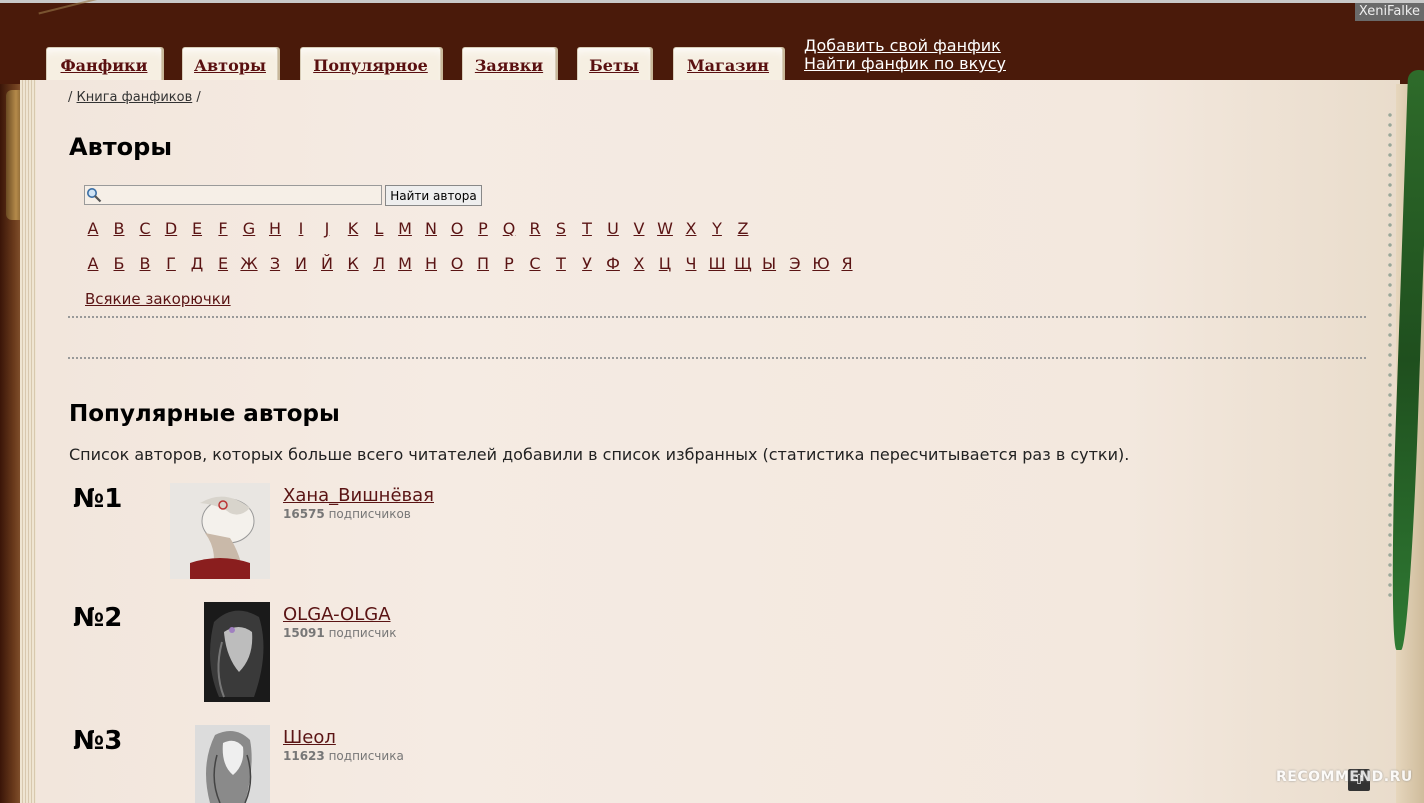 This screenshot has height=803, width=1424. Describe the element at coordinates (233, 195) in the screenshot. I see `author-search-input` at that location.